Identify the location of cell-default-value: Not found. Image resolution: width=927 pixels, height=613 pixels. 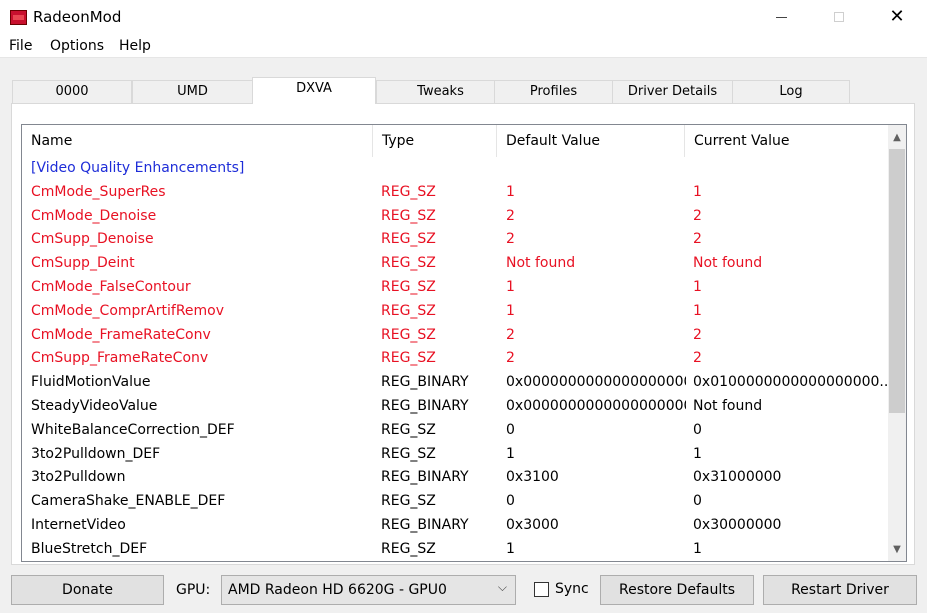
(541, 263).